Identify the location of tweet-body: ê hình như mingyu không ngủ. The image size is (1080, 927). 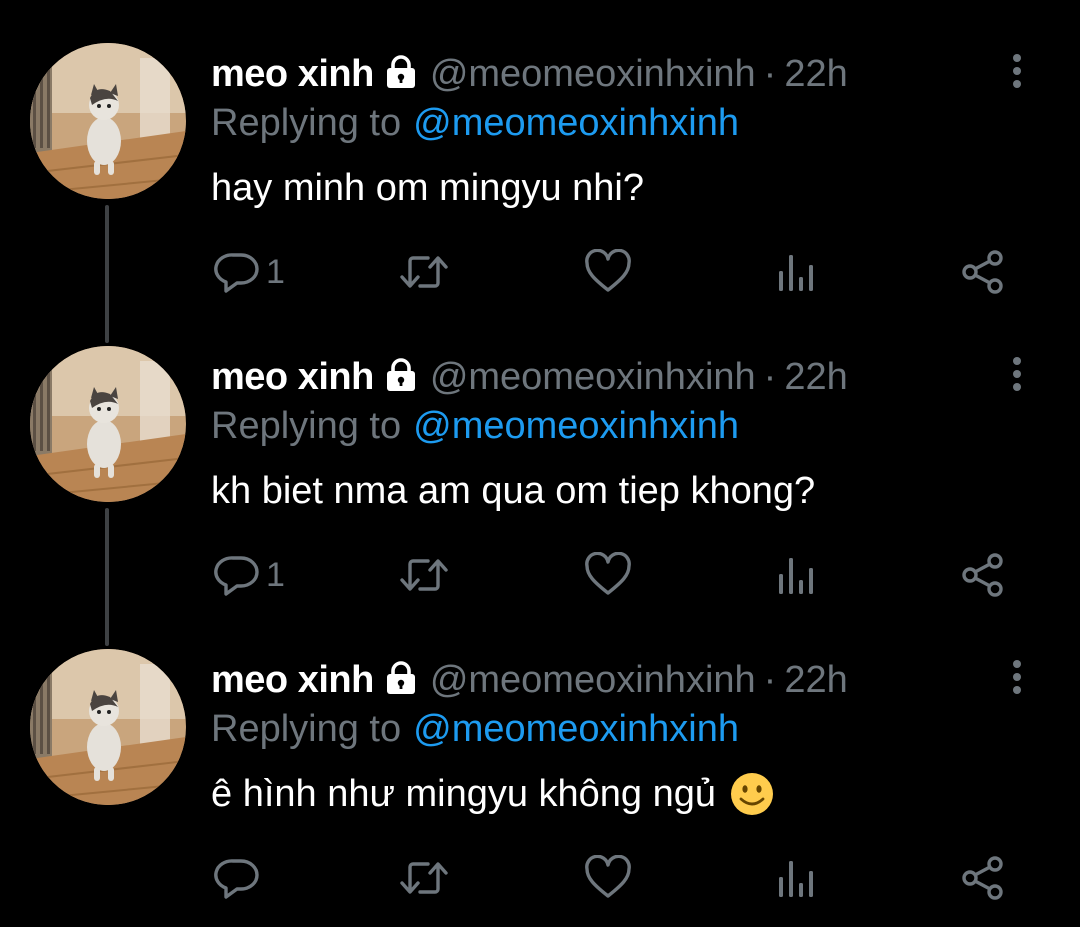
(464, 793).